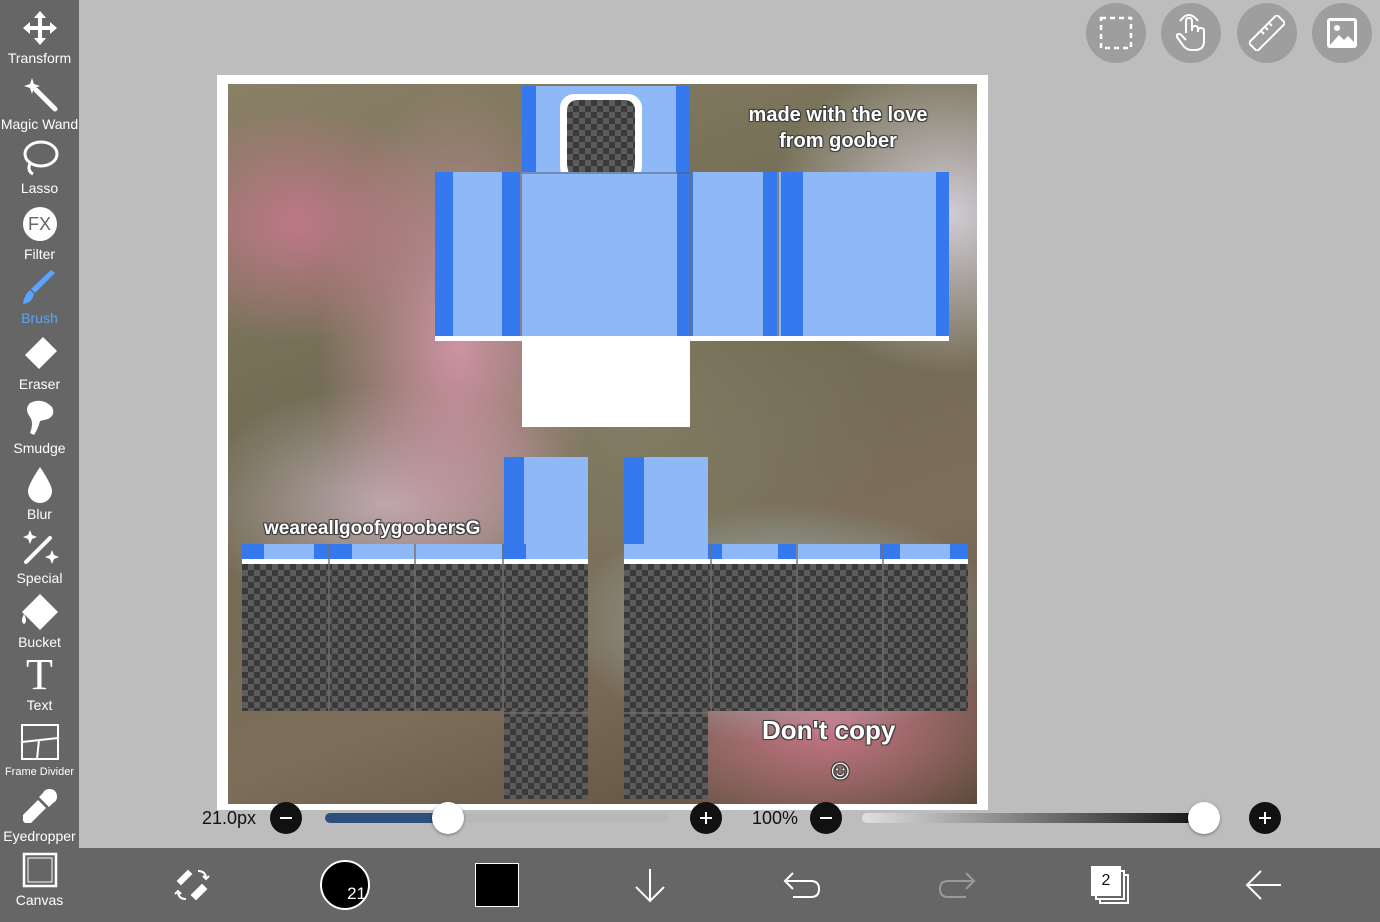  I want to click on shirt-hem, so click(692, 338).